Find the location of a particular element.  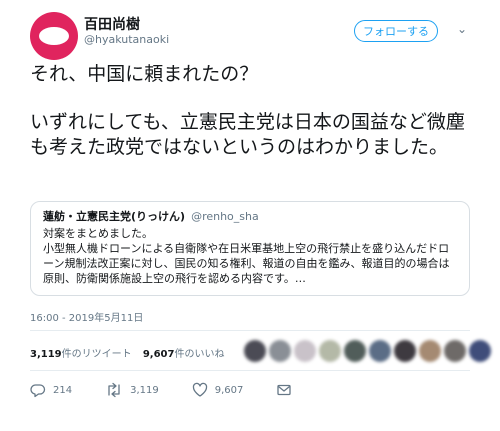

avatar is located at coordinates (54, 36).